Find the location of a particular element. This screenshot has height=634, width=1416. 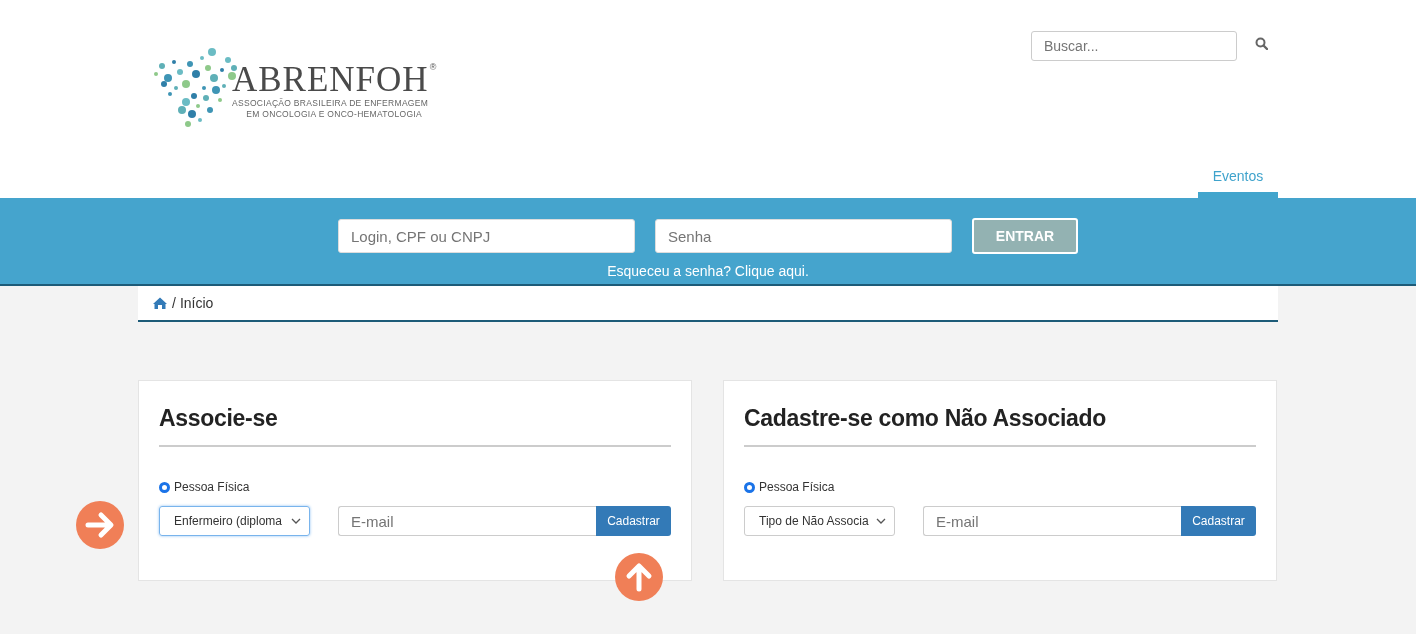

search-icon is located at coordinates (1261, 43).